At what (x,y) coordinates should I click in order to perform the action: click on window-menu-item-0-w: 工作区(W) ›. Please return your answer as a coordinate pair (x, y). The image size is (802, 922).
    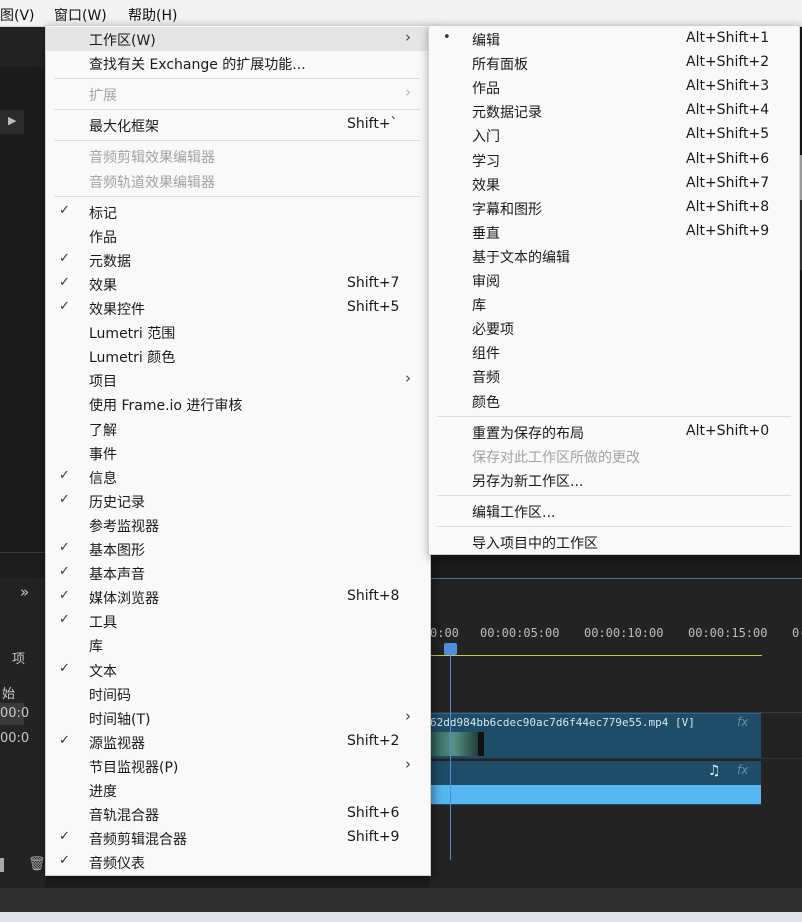
    Looking at the image, I should click on (238, 39).